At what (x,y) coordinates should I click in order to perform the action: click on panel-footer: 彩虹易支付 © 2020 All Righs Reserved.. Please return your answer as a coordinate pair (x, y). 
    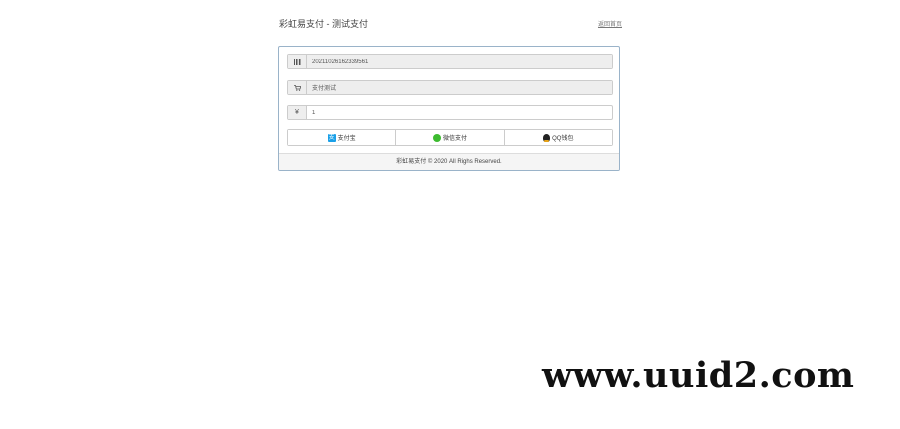
    Looking at the image, I should click on (449, 161).